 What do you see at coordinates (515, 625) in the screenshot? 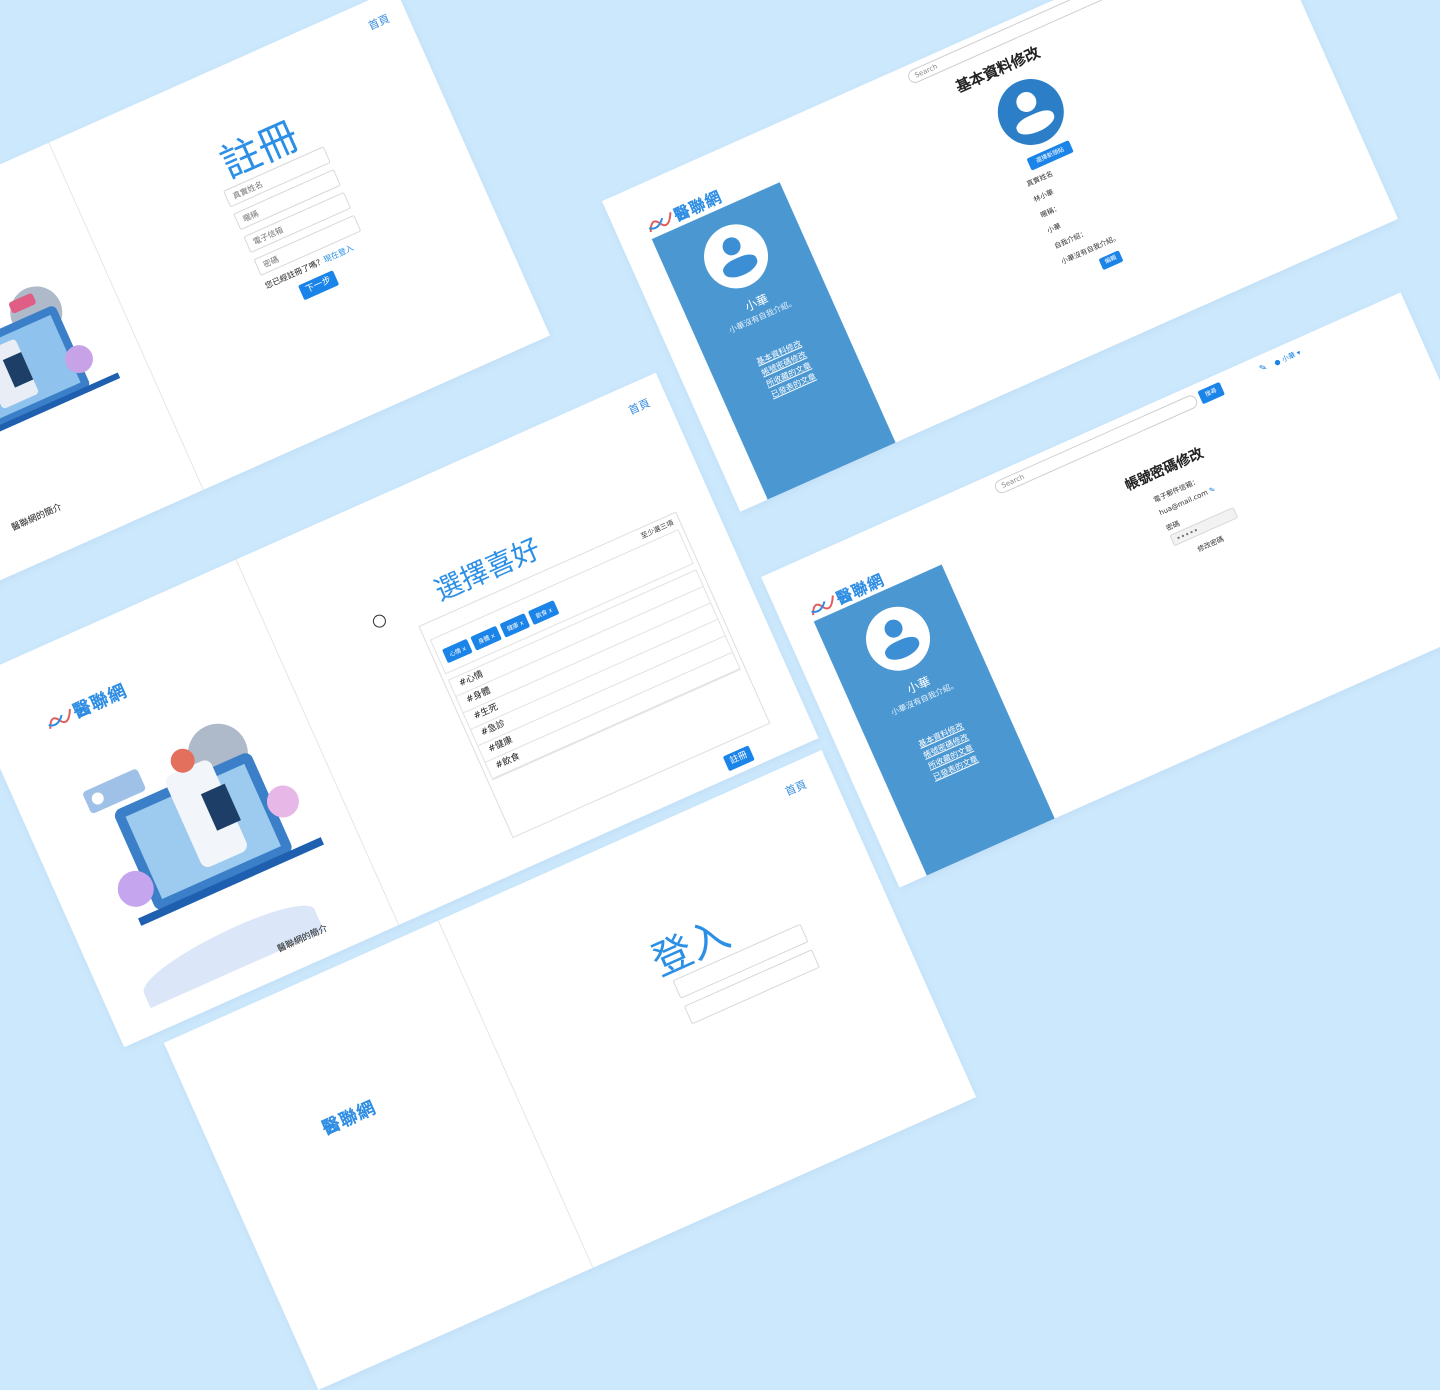
I see `tag-health: 健康 x` at bounding box center [515, 625].